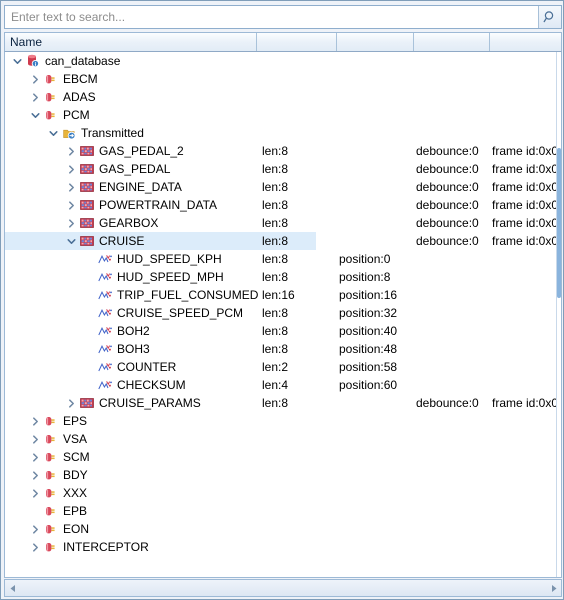 Image resolution: width=564 pixels, height=600 pixels. Describe the element at coordinates (278, 295) in the screenshot. I see `tree-row-len: len:16` at that location.